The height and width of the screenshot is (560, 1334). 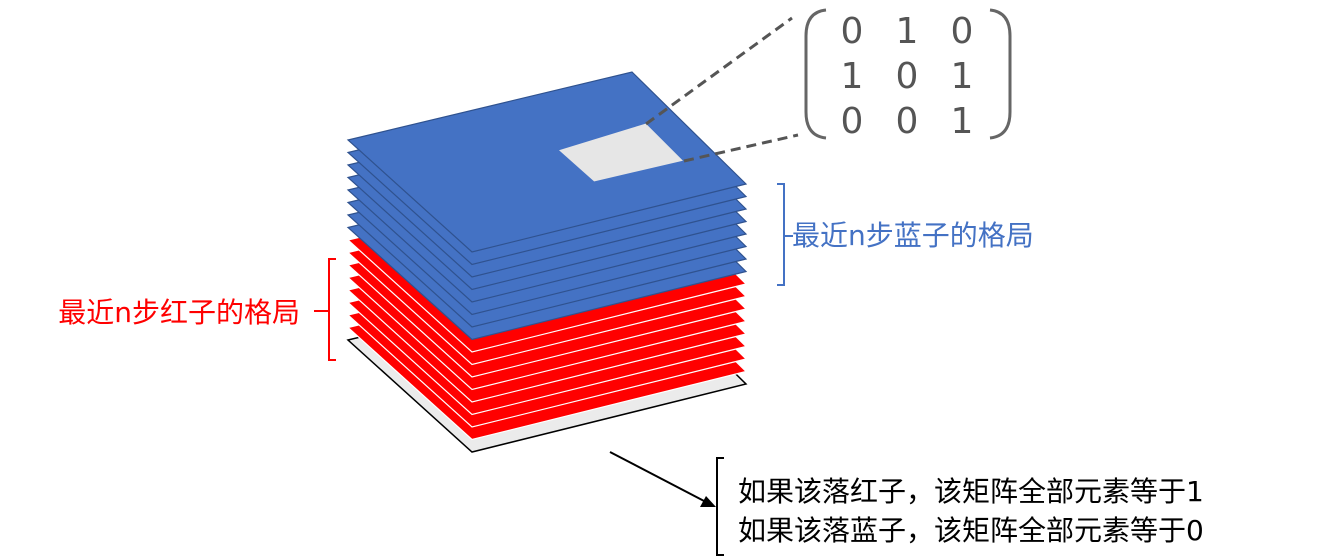 I want to click on bottom-arrow-line, so click(x=658, y=477).